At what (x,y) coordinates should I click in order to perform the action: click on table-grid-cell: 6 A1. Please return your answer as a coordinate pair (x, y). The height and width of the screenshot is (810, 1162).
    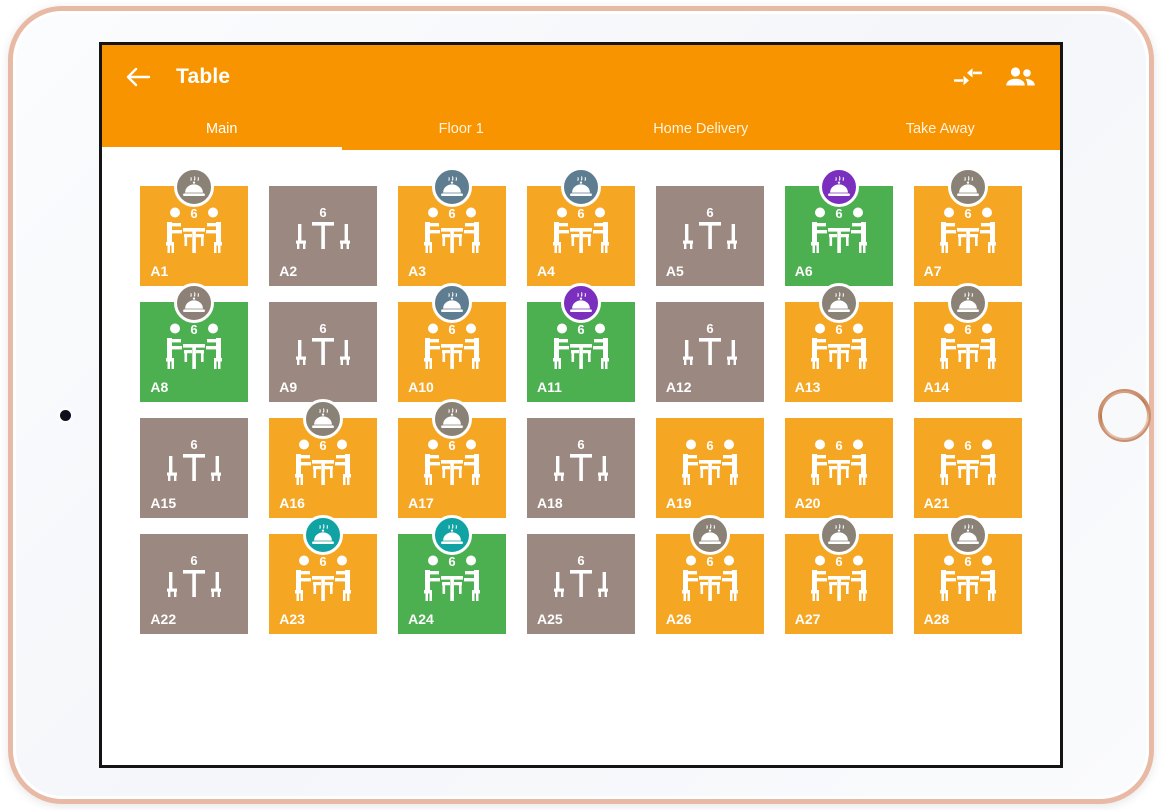
    Looking at the image, I should click on (194, 226).